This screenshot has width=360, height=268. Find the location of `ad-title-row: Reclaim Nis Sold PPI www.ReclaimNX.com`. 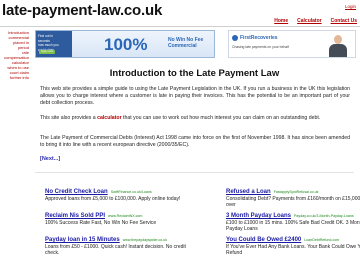

ad-title-row: Reclaim Nis Sold PPI www.ReclaimNX.com is located at coordinates (120, 216).